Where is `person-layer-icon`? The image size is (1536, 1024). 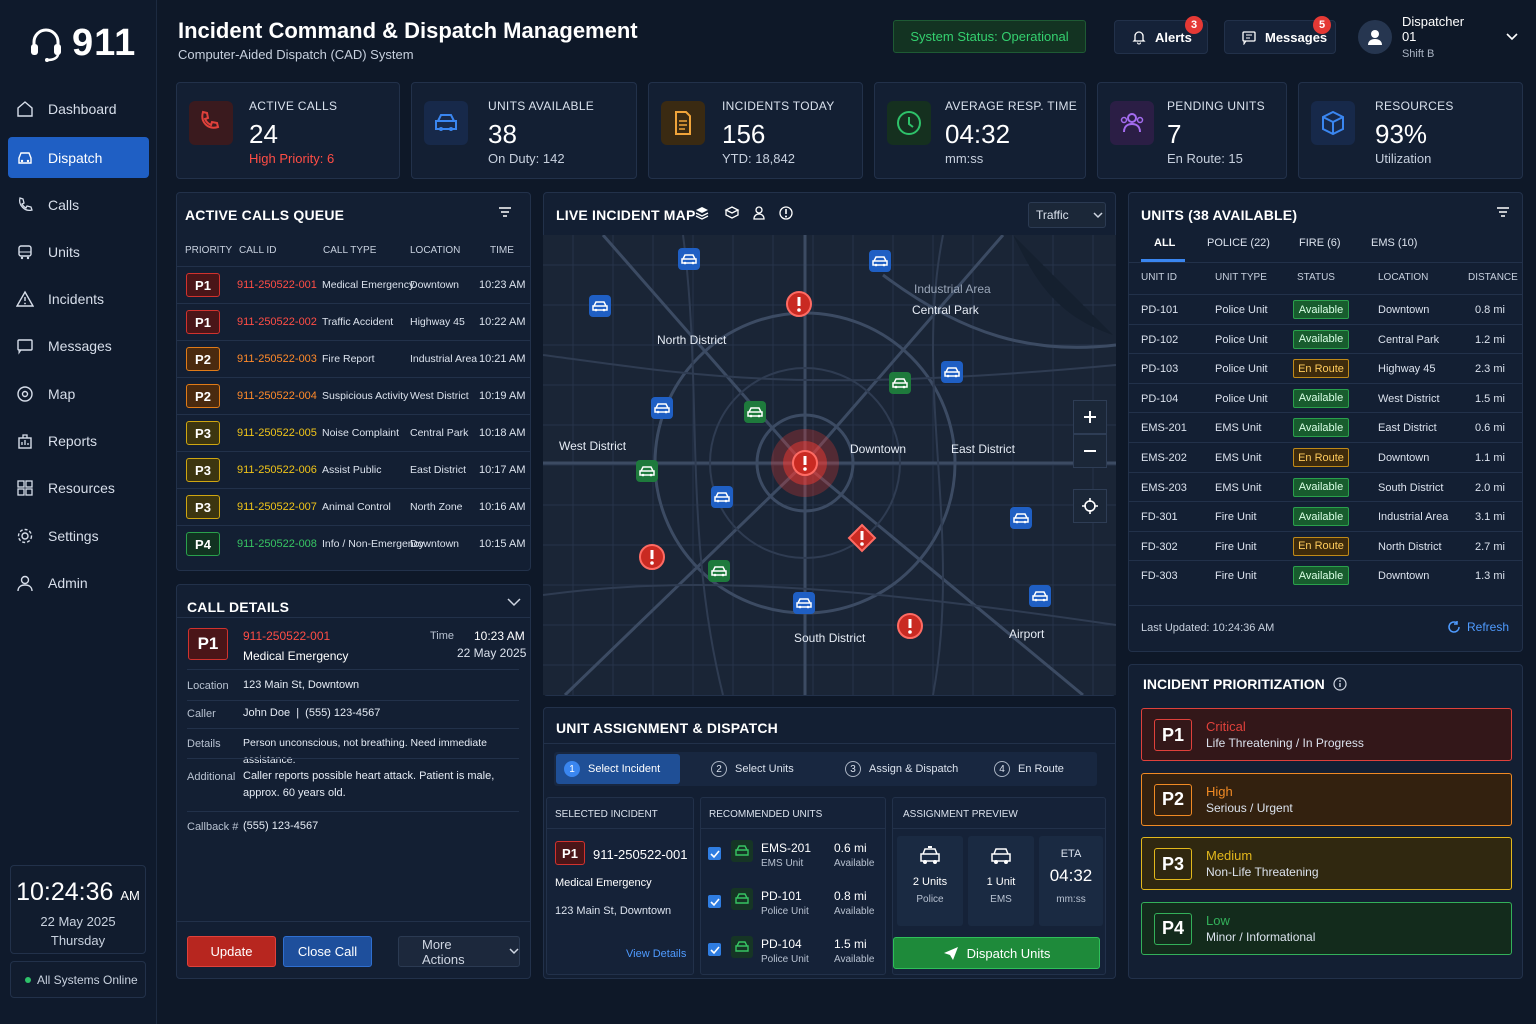
person-layer-icon is located at coordinates (759, 213).